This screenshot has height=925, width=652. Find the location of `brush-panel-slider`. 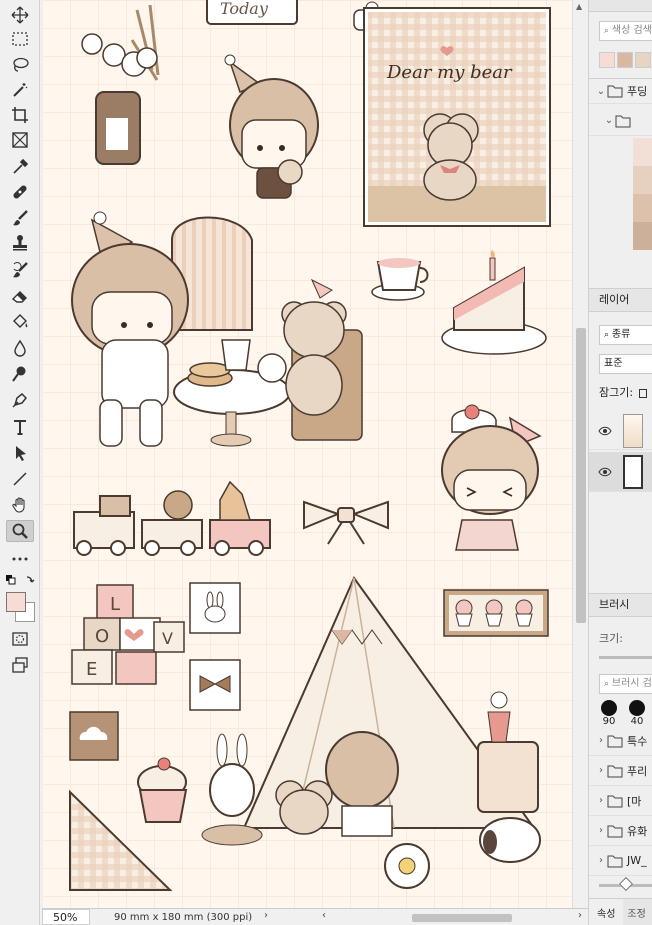

brush-panel-slider is located at coordinates (625, 884).